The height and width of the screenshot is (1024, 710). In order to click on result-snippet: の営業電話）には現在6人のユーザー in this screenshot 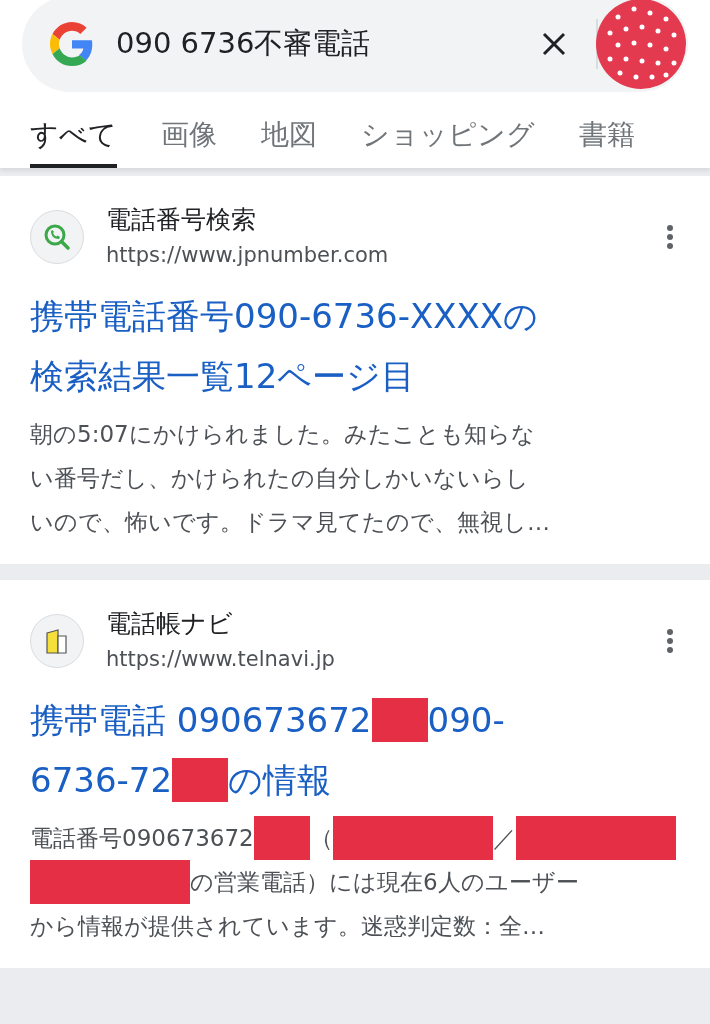, I will do `click(384, 882)`.